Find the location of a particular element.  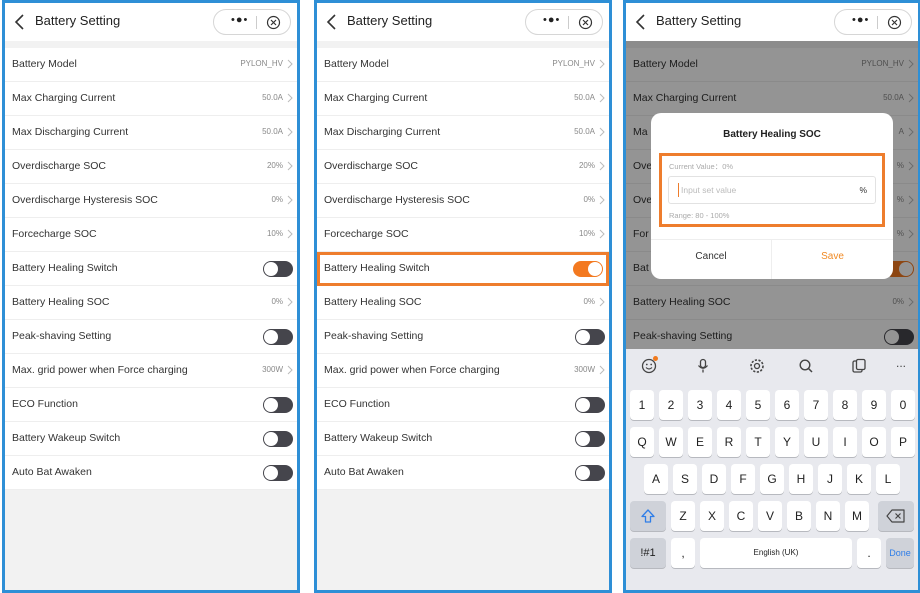

key-x: X is located at coordinates (712, 516).